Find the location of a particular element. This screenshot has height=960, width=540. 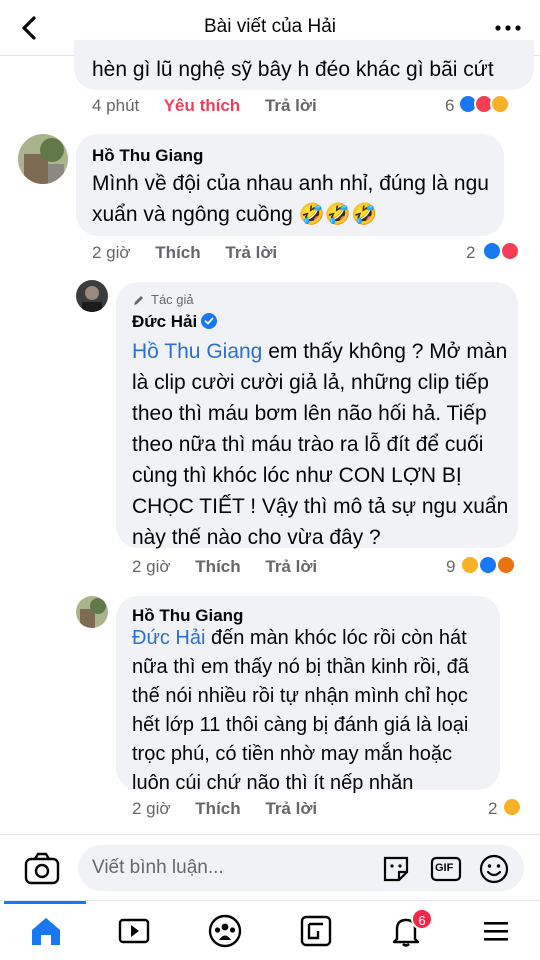

angry-reaction-icon is located at coordinates (506, 565).